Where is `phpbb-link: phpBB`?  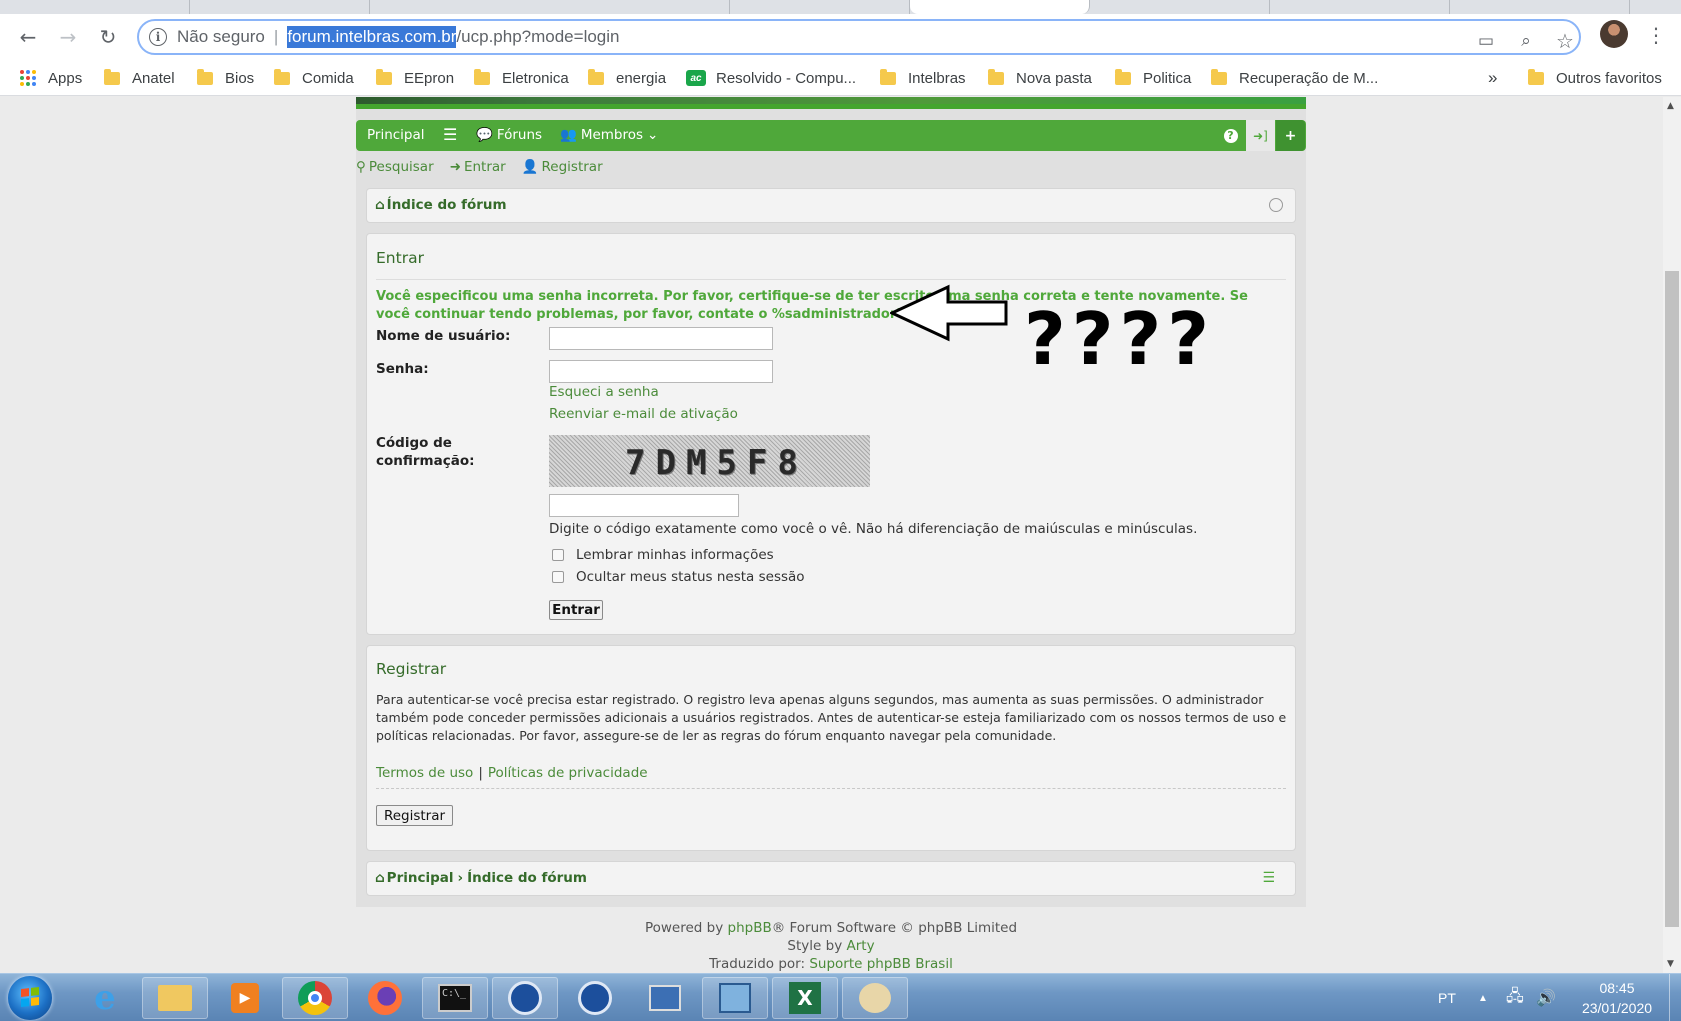
phpbb-link: phpBB is located at coordinates (750, 928).